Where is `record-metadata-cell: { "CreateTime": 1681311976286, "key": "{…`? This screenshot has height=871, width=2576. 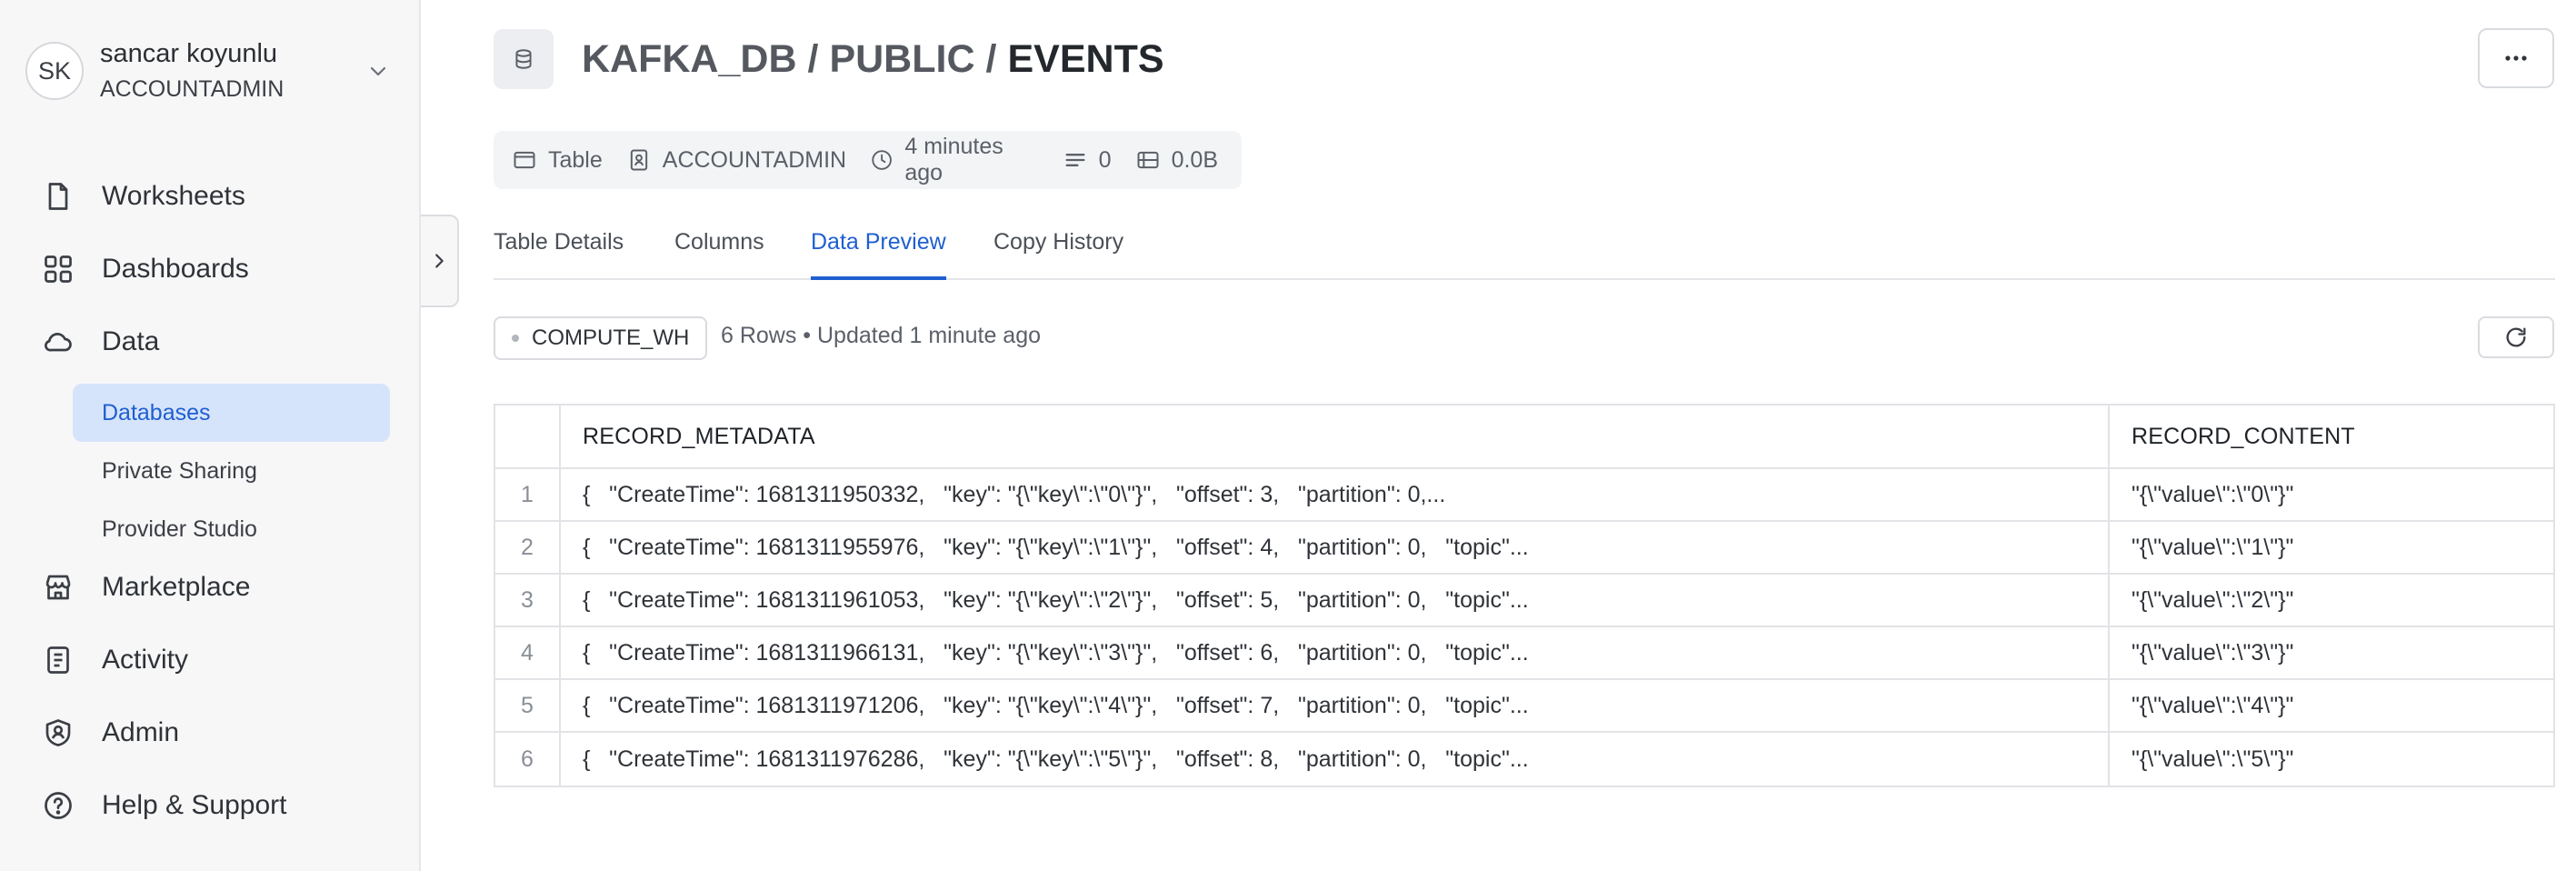 record-metadata-cell: { "CreateTime": 1681311976286, "key": "{… is located at coordinates (1336, 759).